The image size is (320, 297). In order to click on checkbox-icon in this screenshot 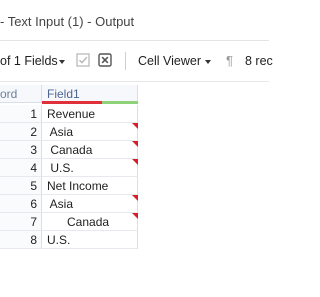, I will do `click(83, 60)`.